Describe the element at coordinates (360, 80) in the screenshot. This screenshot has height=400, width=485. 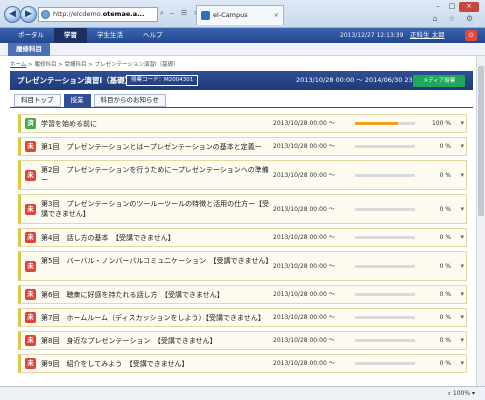
I see `course-period: 2013/10/28 00:00 ～ 2014/06/30 23:59` at that location.